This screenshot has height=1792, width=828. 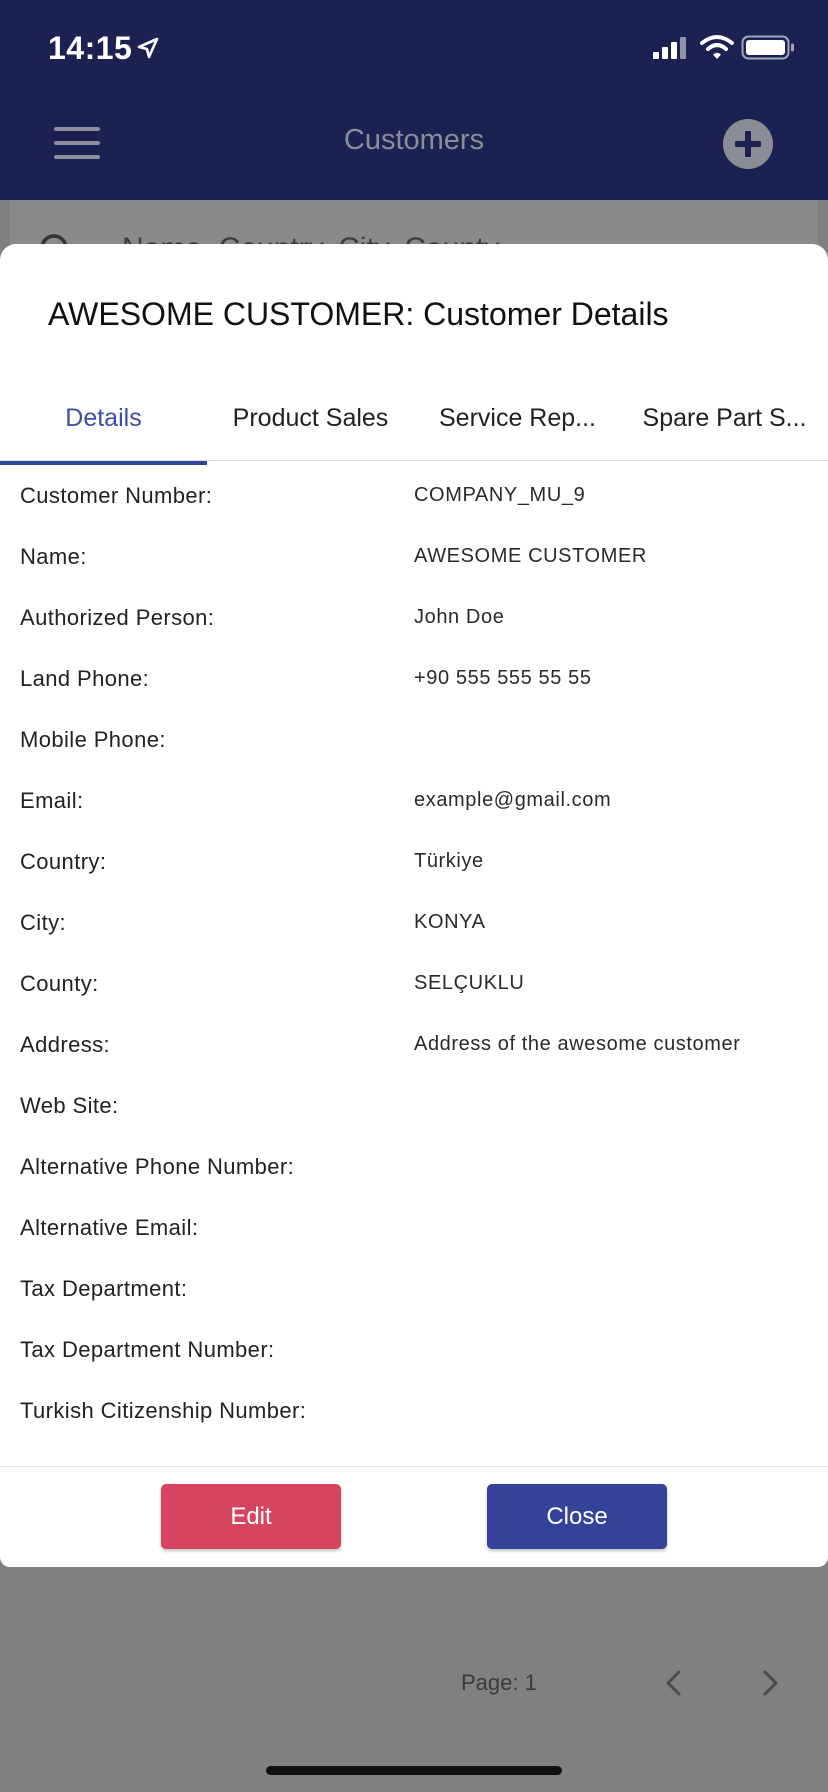 What do you see at coordinates (499, 1682) in the screenshot?
I see `page-indicator: Page: 1` at bounding box center [499, 1682].